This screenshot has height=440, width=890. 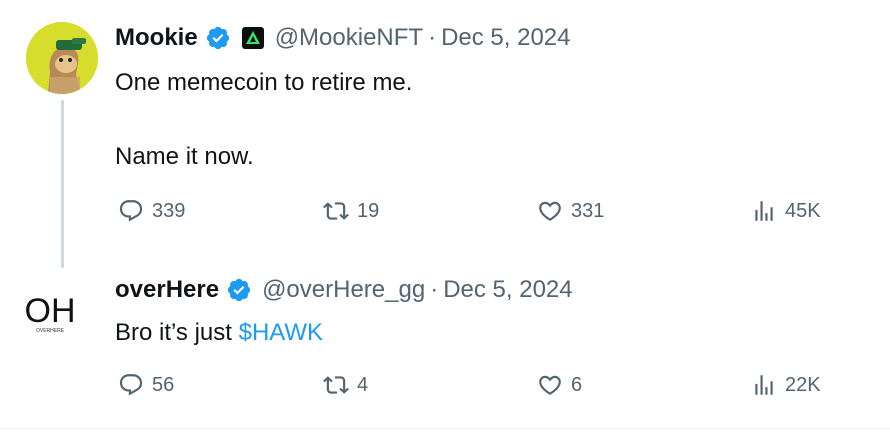 I want to click on cashtag-link: $HAWK, so click(x=281, y=332).